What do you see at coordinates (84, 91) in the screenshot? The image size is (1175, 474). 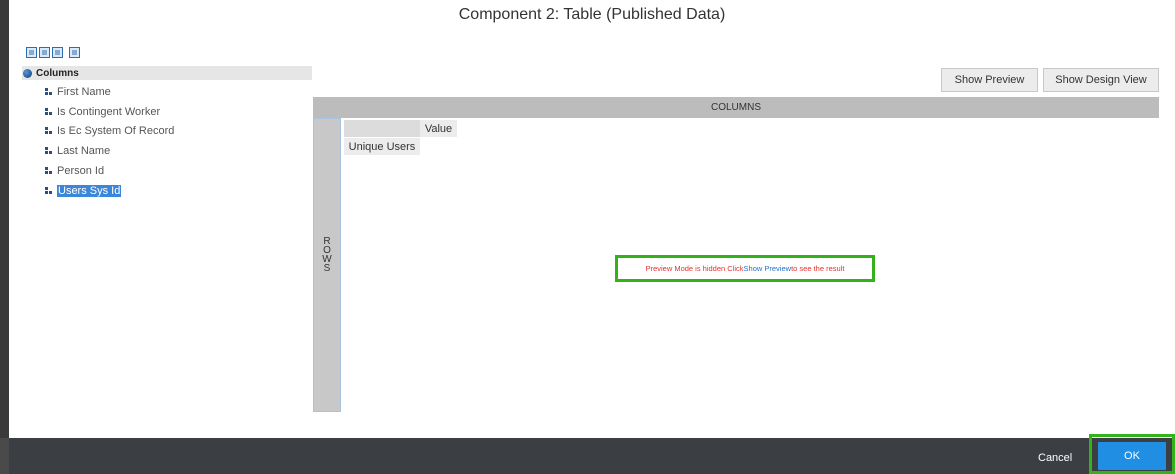 I see `field-label: First Name` at bounding box center [84, 91].